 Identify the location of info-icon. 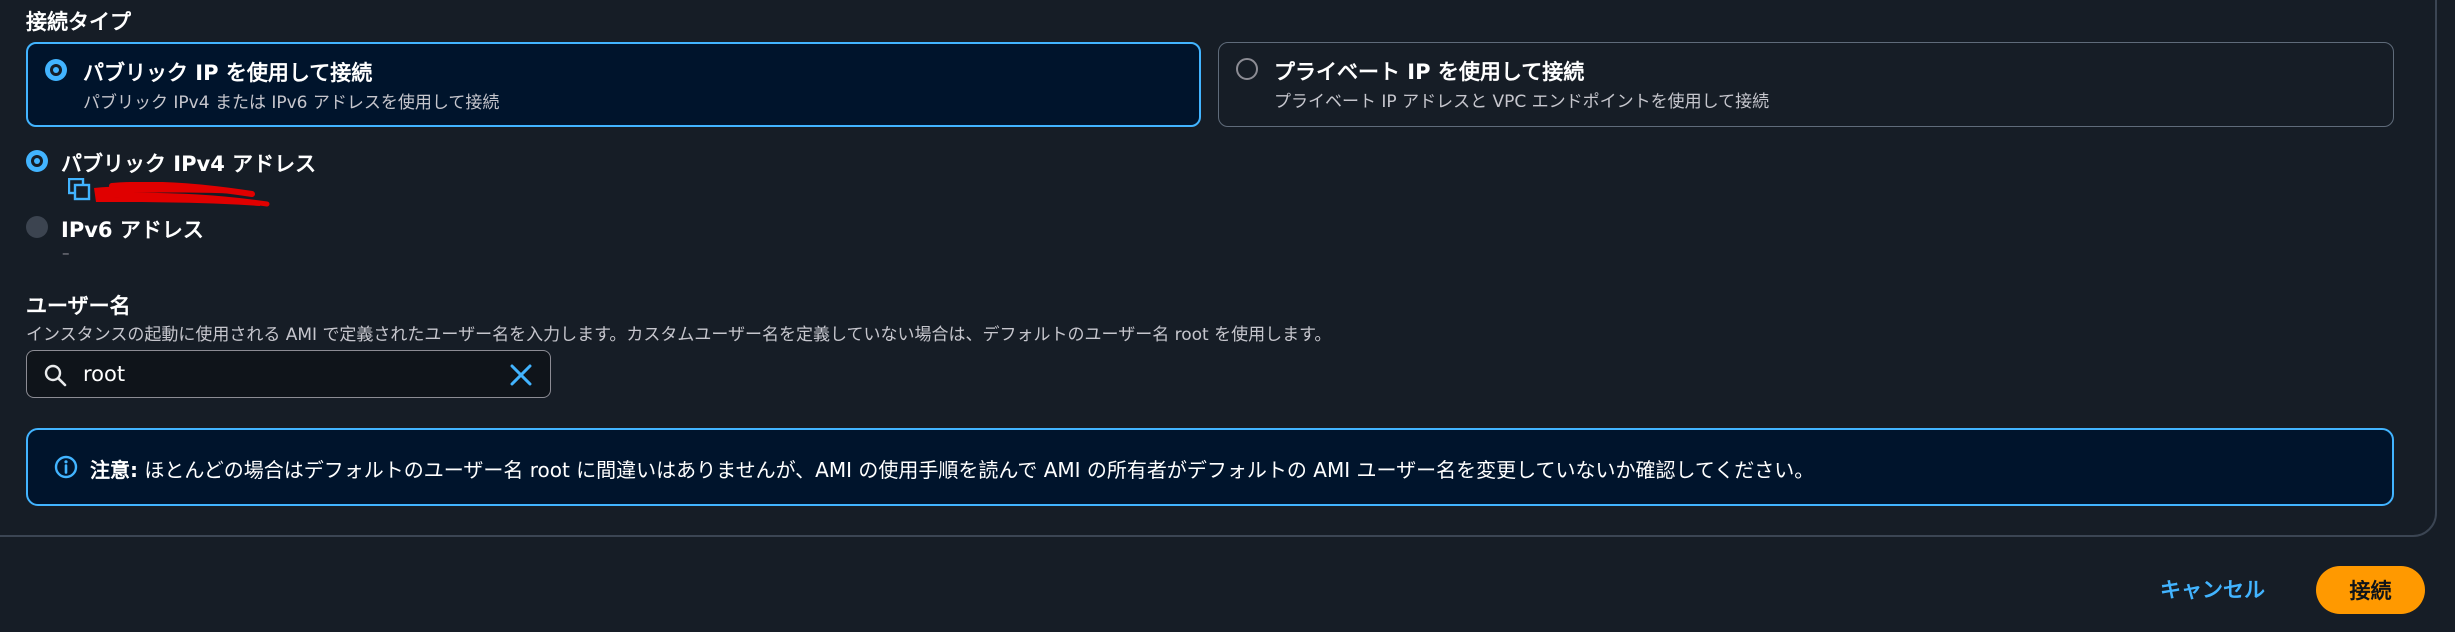
(66, 467).